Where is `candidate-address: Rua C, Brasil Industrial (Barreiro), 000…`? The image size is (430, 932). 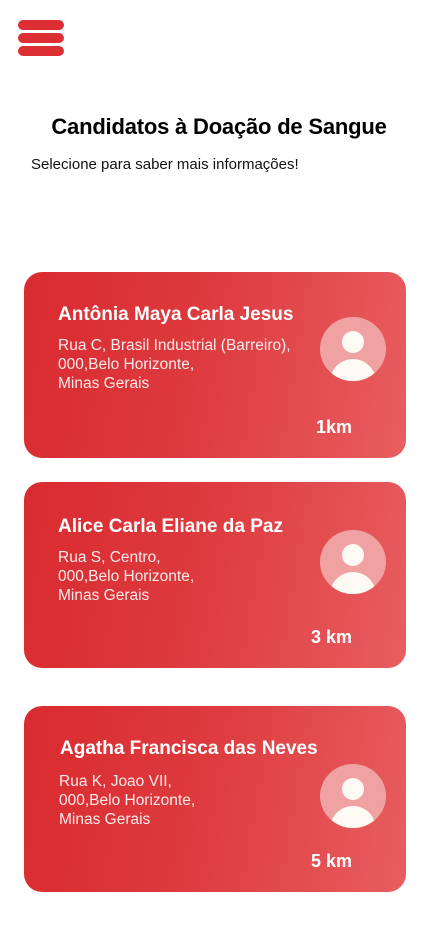 candidate-address: Rua C, Brasil Industrial (Barreiro), 000… is located at coordinates (174, 364).